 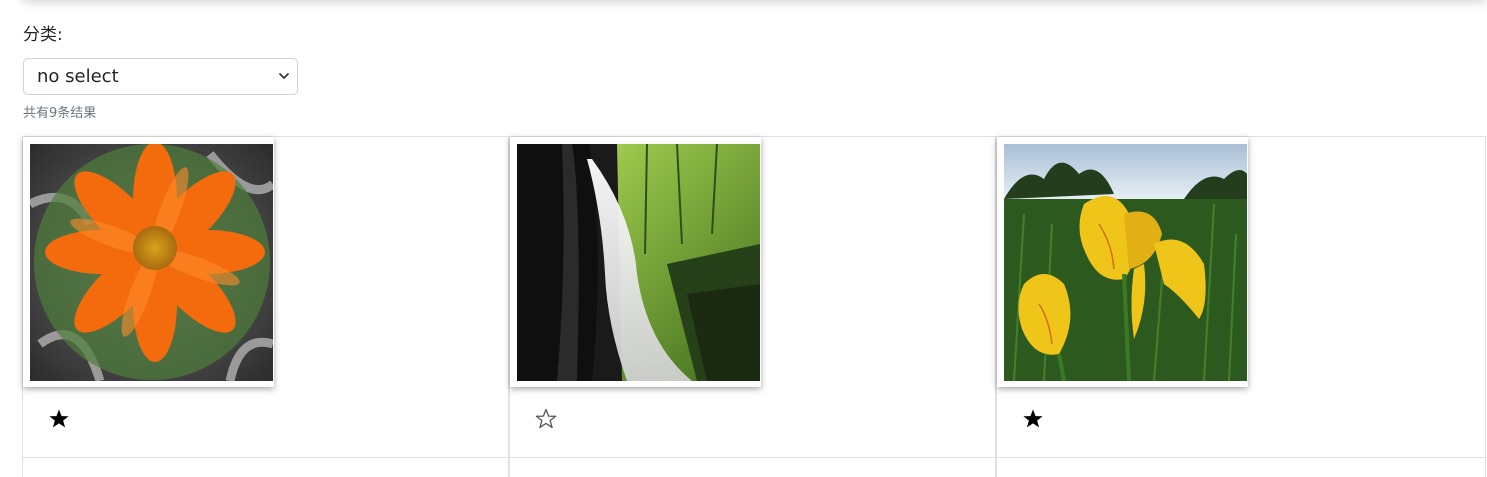 I want to click on thumbnail-orange-flower, so click(x=151, y=262).